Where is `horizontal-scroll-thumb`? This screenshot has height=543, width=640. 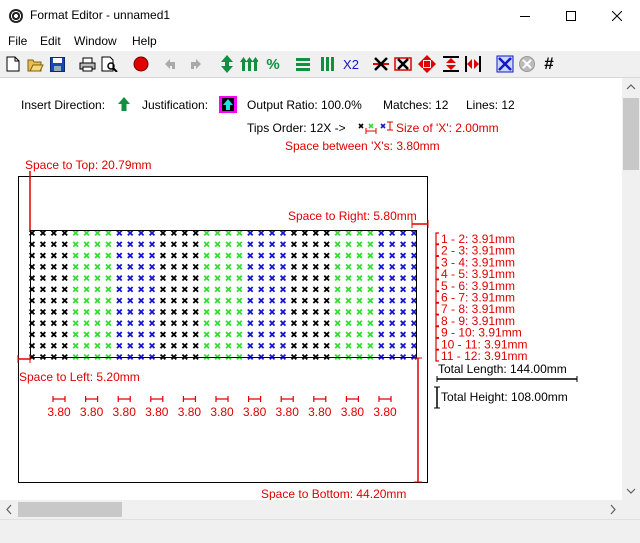
horizontal-scroll-thumb is located at coordinates (70, 509).